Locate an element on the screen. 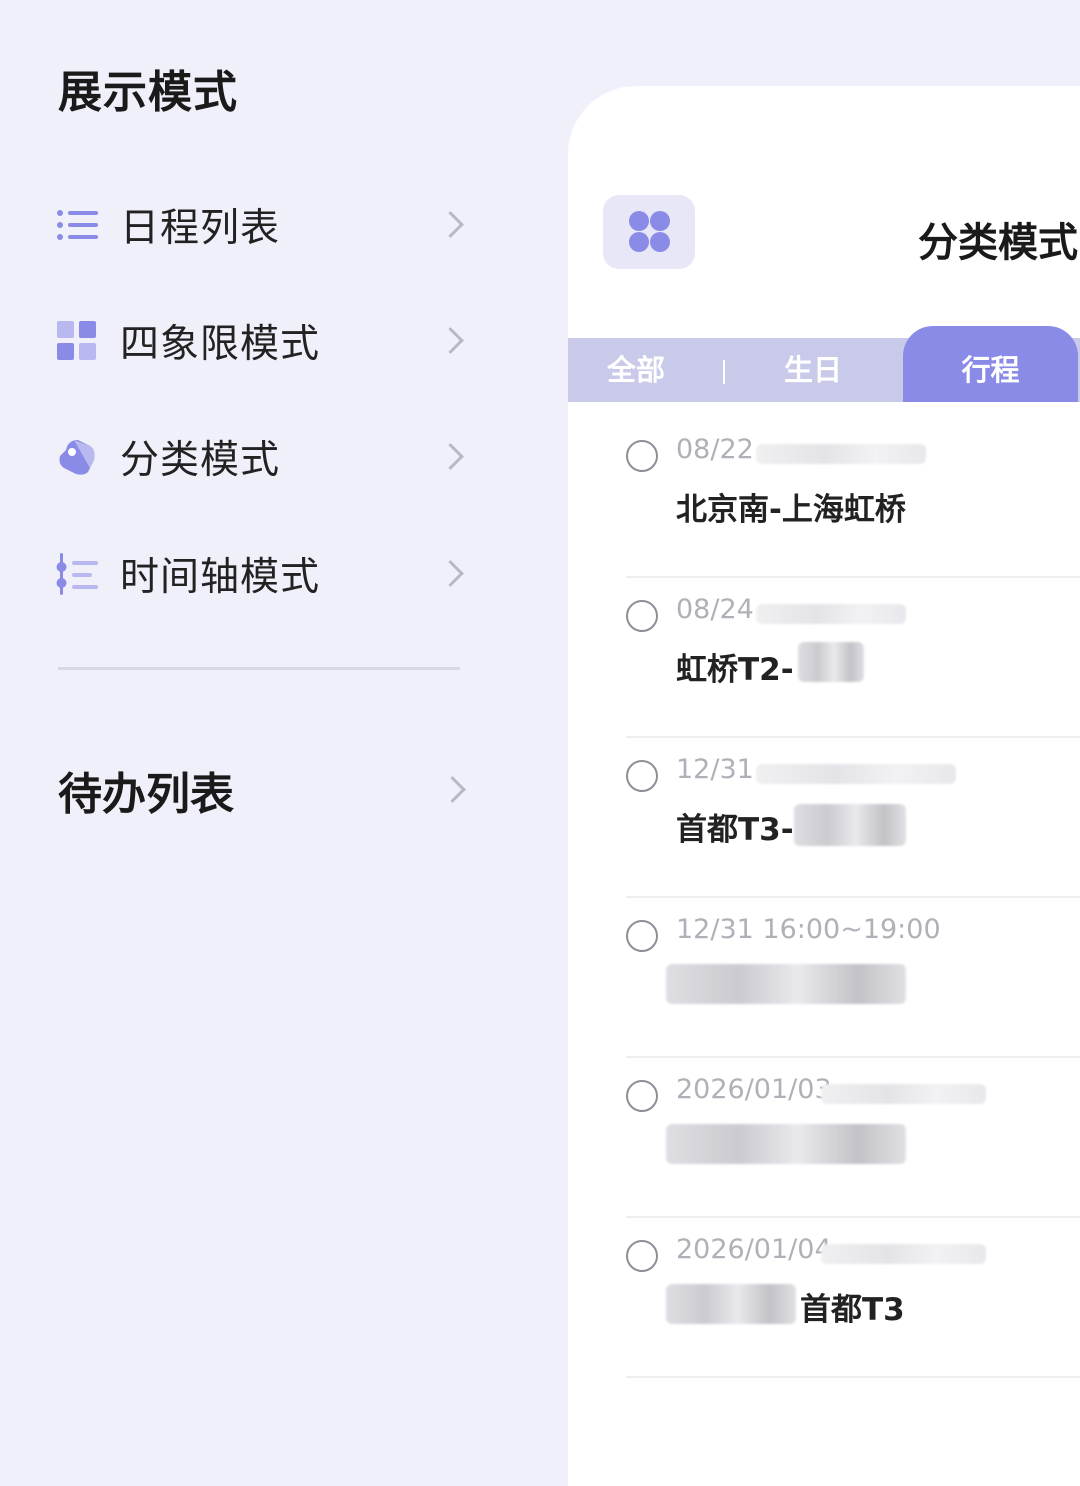 This screenshot has width=1080, height=1486. tab-separator is located at coordinates (724, 372).